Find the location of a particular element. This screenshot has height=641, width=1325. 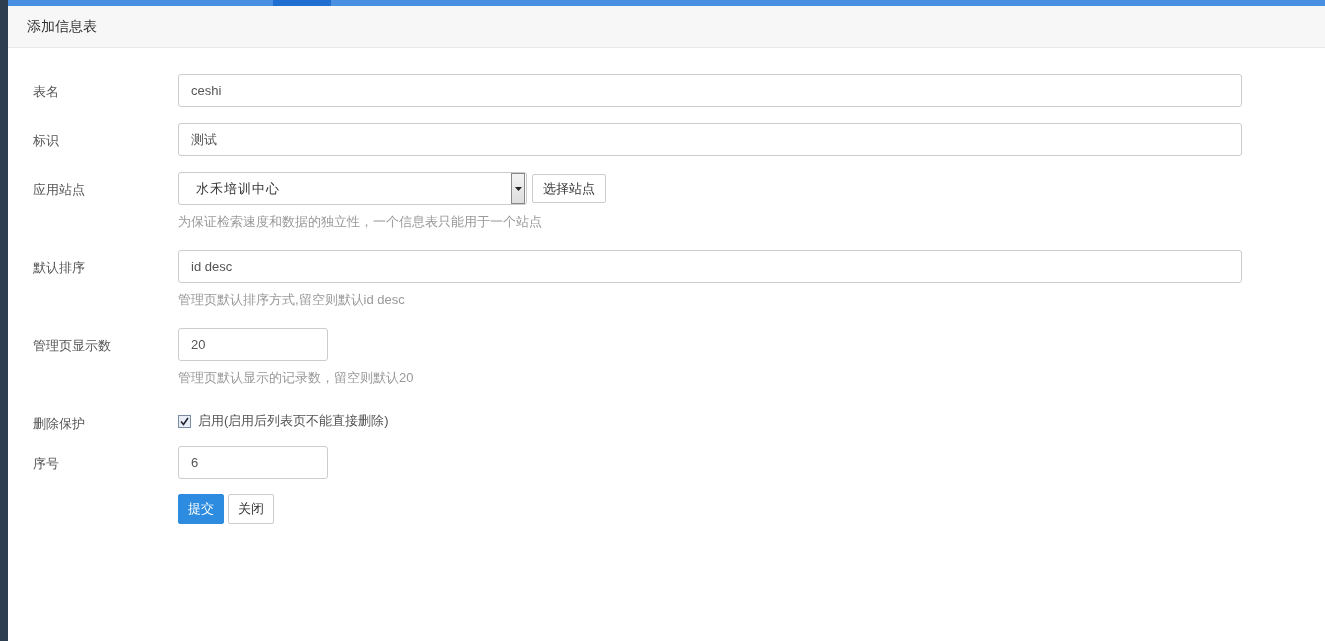

field-label: 应用站点 is located at coordinates (59, 190).